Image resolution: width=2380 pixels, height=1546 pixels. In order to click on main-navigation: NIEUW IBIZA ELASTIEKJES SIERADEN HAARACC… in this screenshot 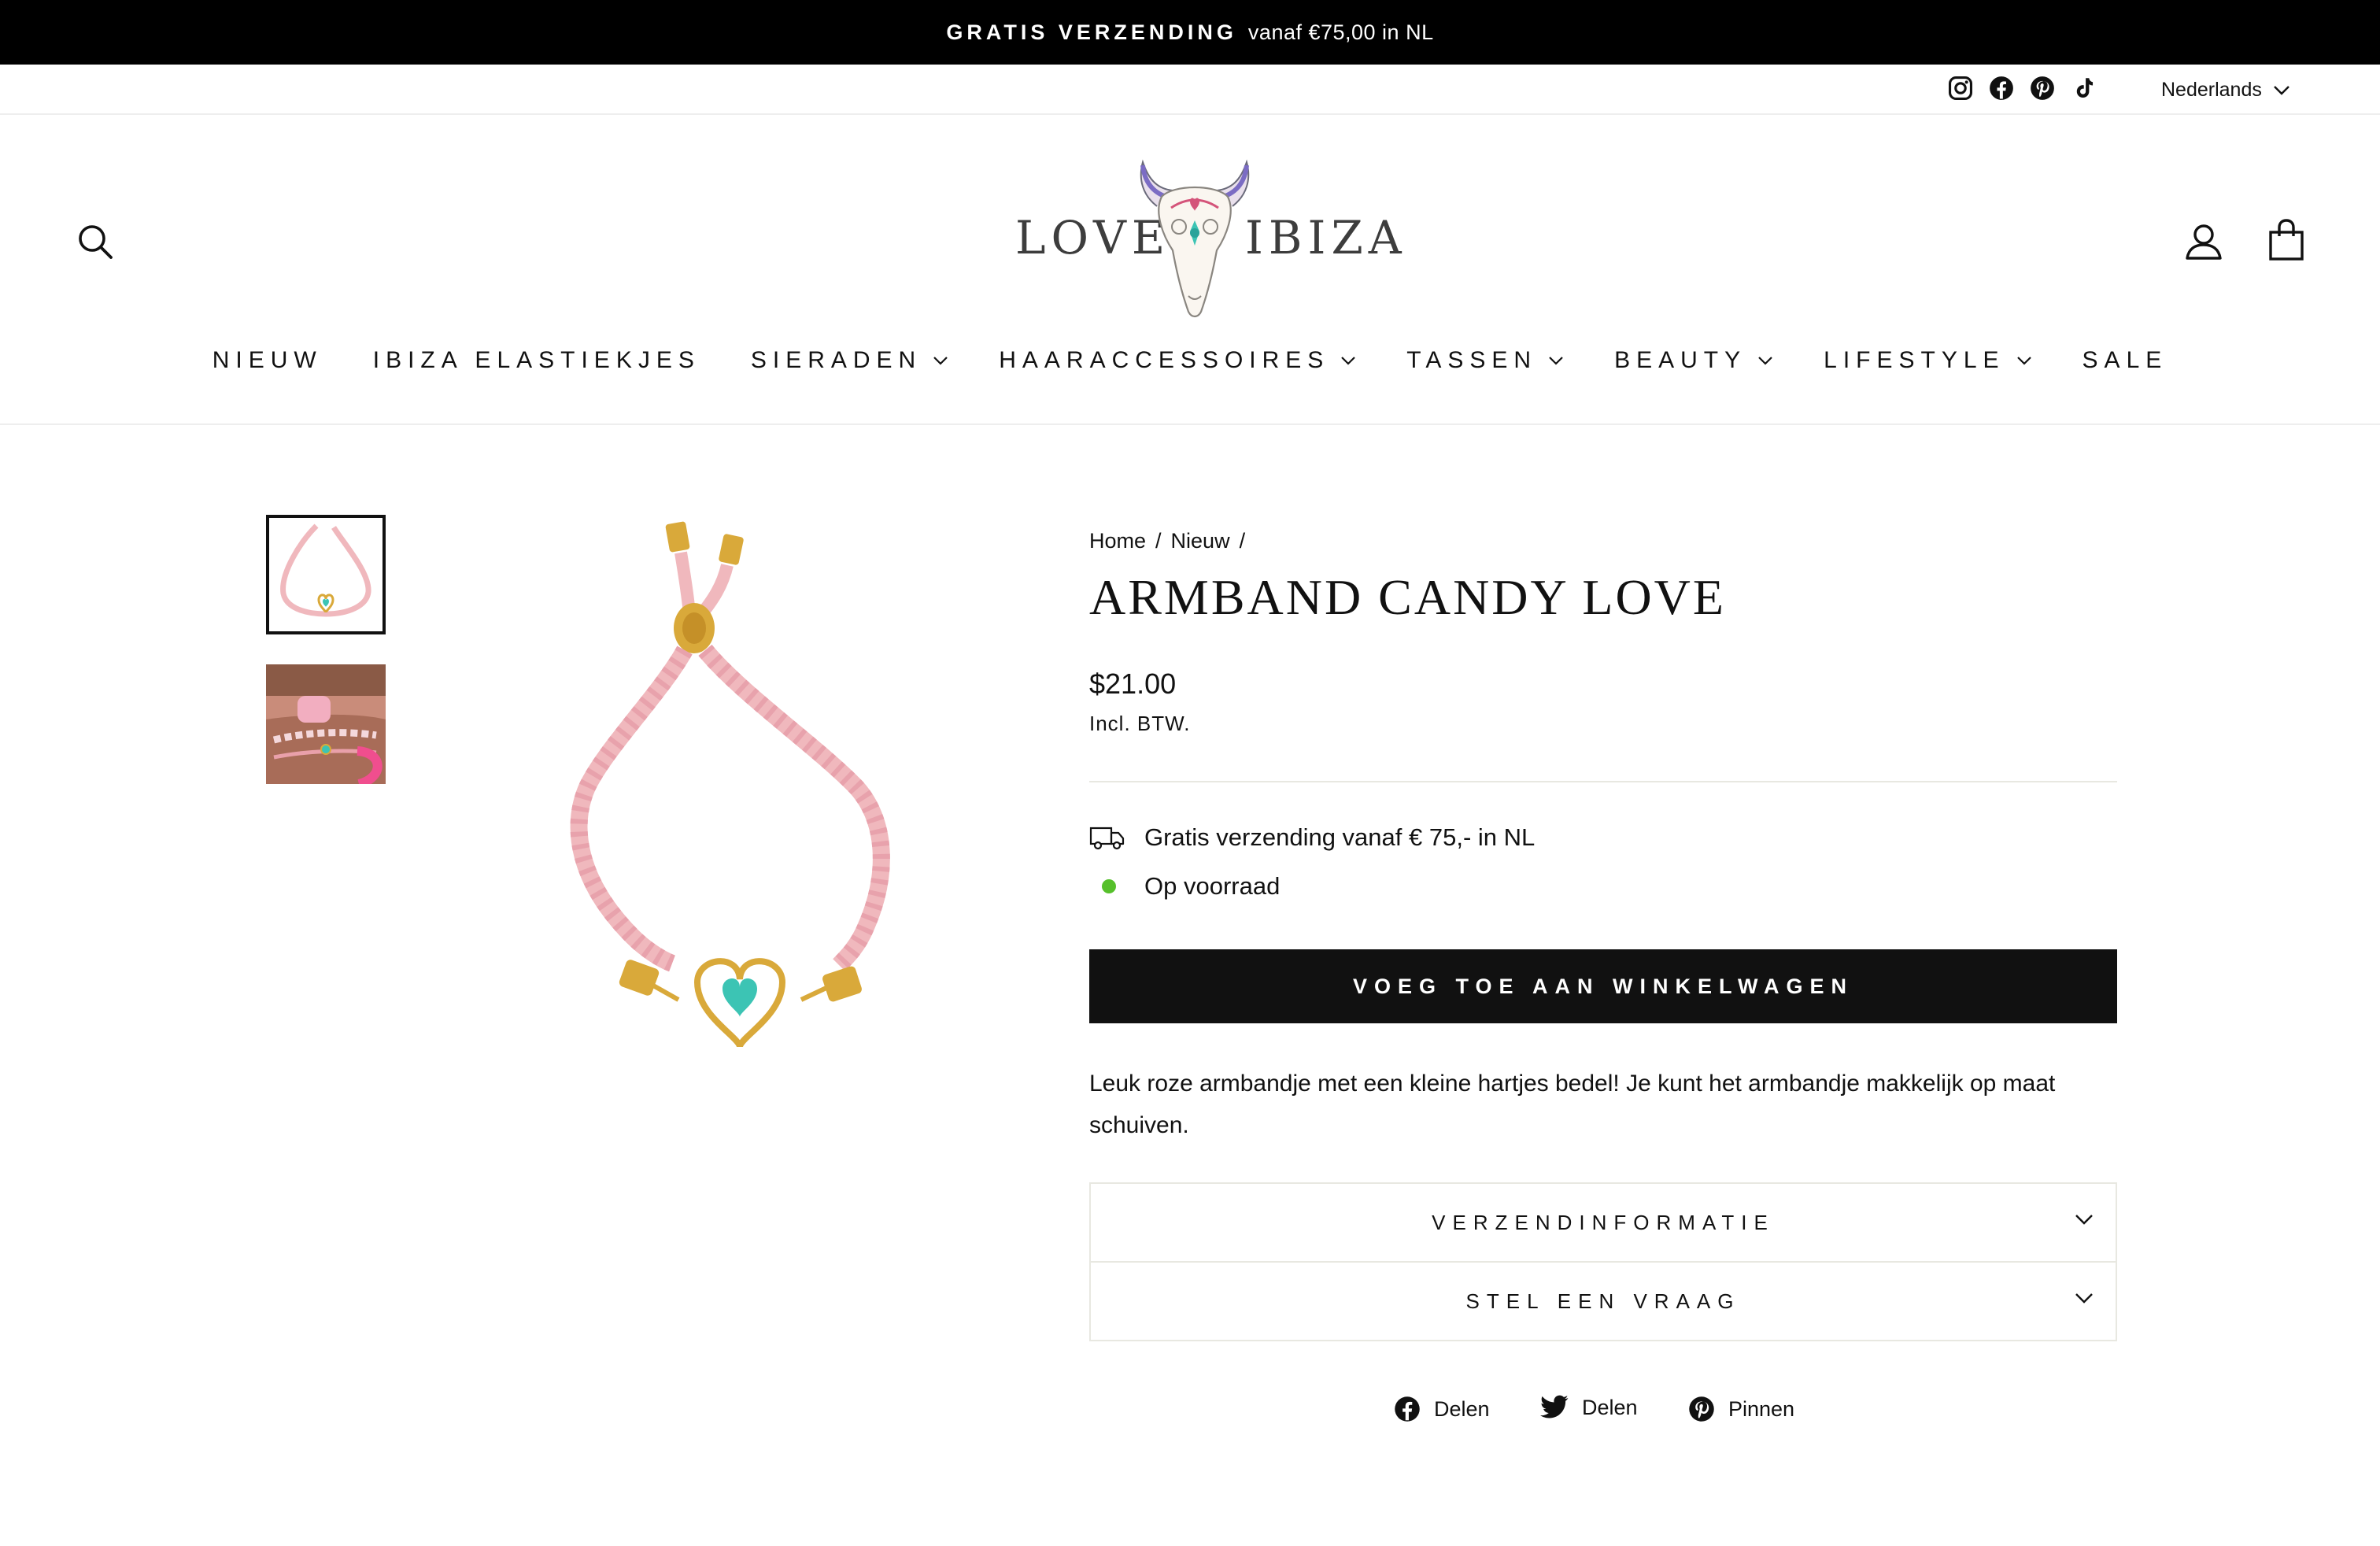, I will do `click(1190, 360)`.